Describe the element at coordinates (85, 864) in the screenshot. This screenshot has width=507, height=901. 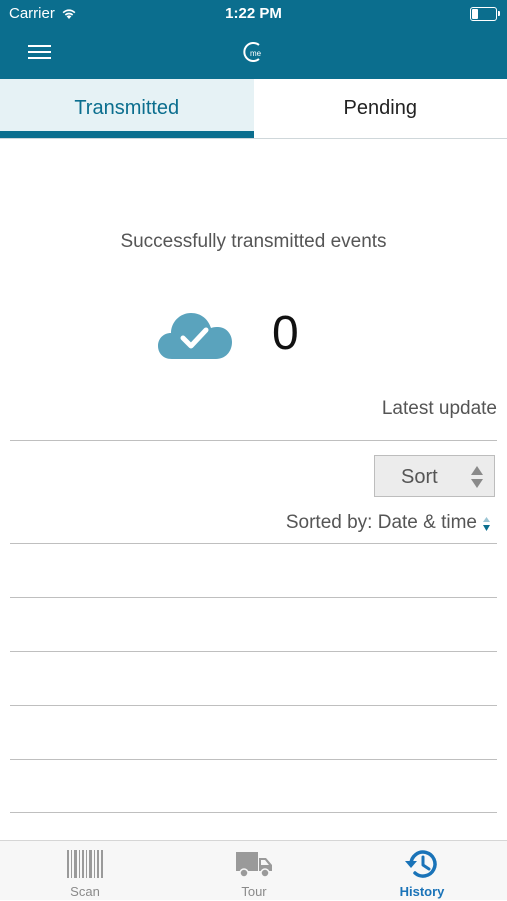
I see `barcode-icon` at that location.